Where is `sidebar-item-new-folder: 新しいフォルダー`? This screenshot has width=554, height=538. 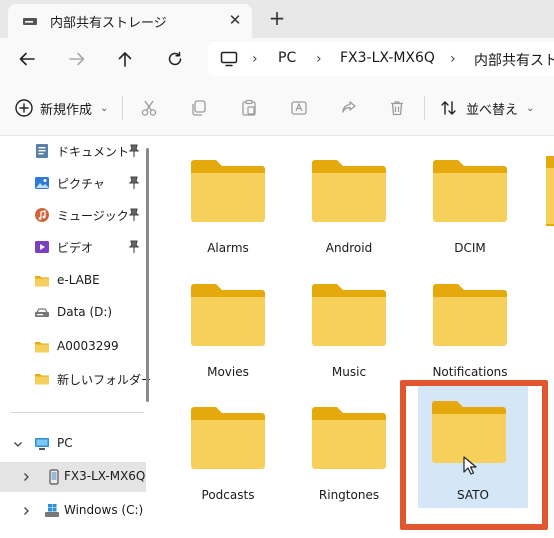
sidebar-item-new-folder: 新しいフォルダー is located at coordinates (76, 379).